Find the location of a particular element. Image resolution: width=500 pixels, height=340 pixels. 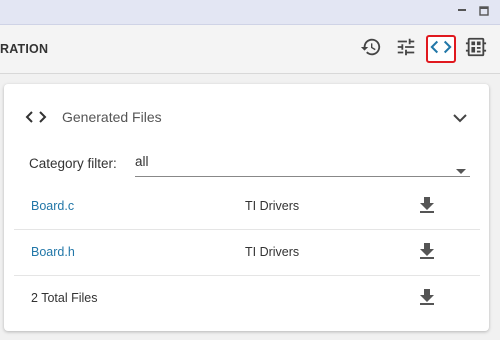

settings-button is located at coordinates (406, 49).